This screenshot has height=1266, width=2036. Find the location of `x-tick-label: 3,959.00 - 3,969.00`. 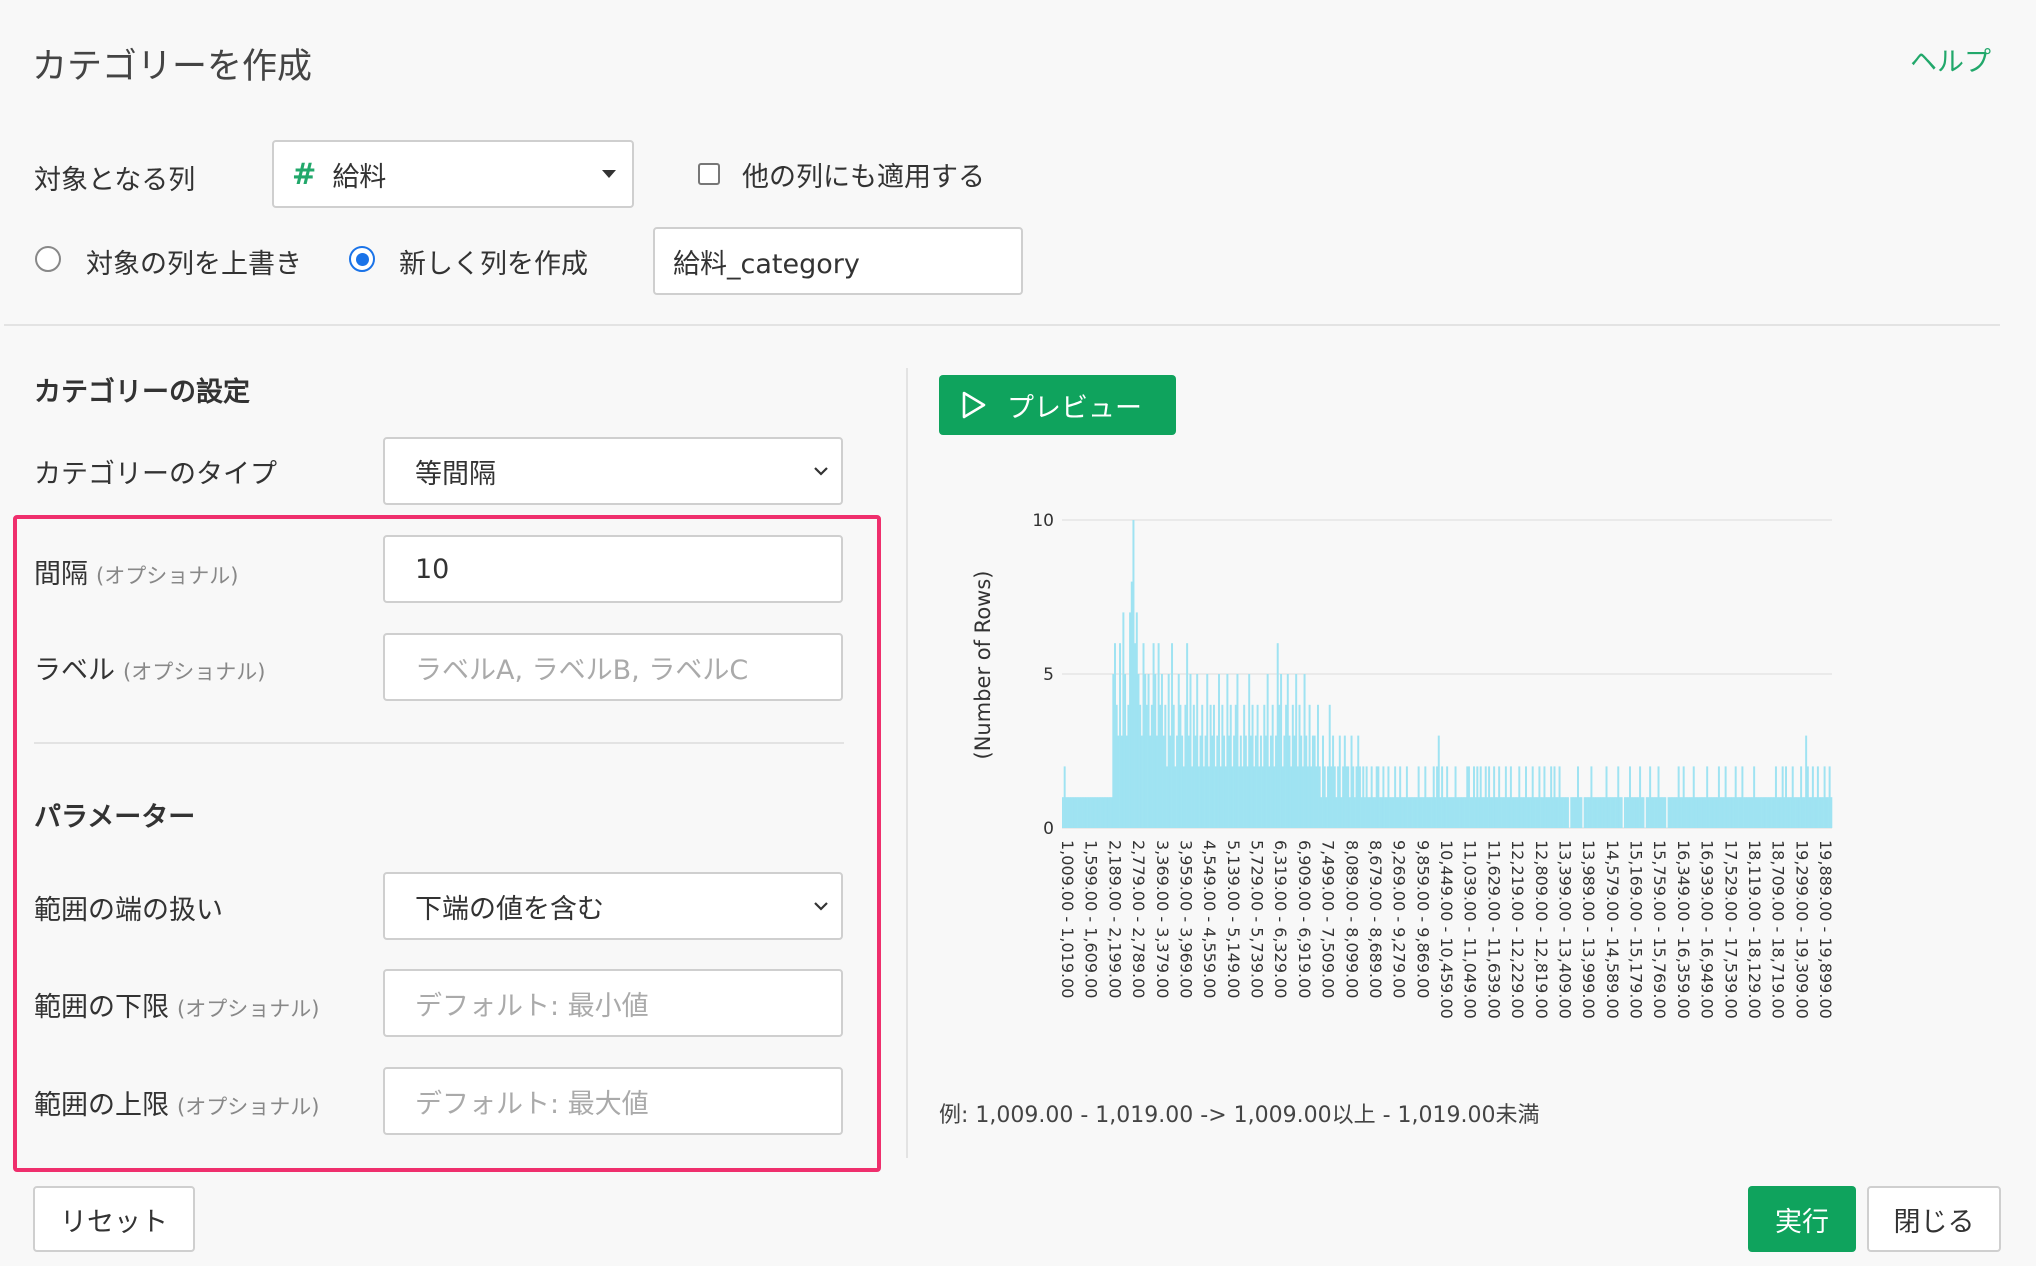

x-tick-label: 3,959.00 - 3,969.00 is located at coordinates (1185, 919).